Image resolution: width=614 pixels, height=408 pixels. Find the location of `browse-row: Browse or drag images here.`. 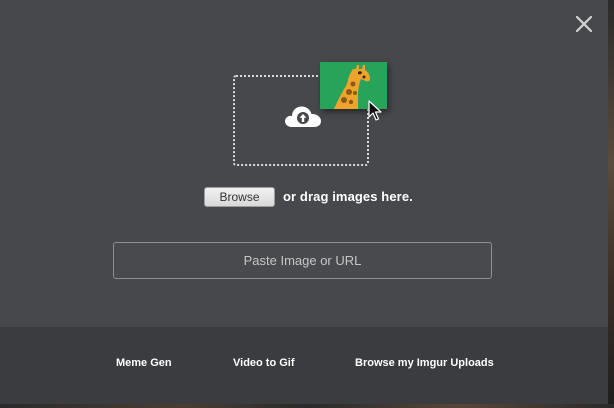

browse-row: Browse or drag images here. is located at coordinates (308, 196).